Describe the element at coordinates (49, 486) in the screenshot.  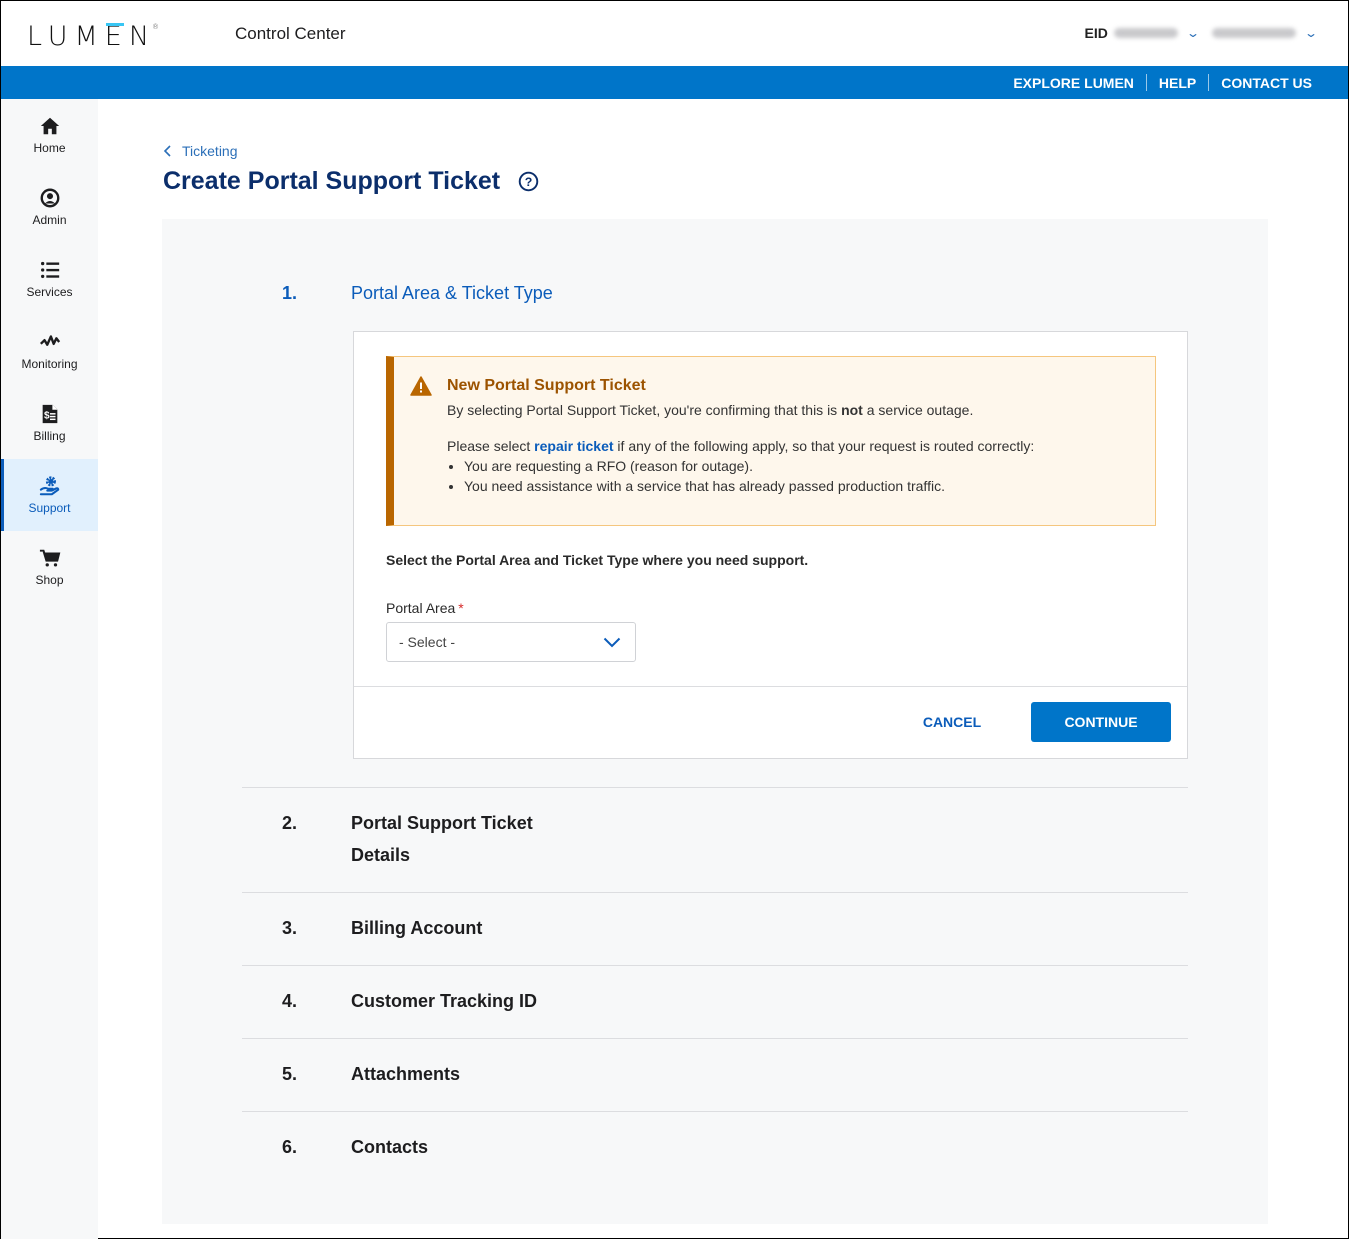
I see `support-icon` at that location.